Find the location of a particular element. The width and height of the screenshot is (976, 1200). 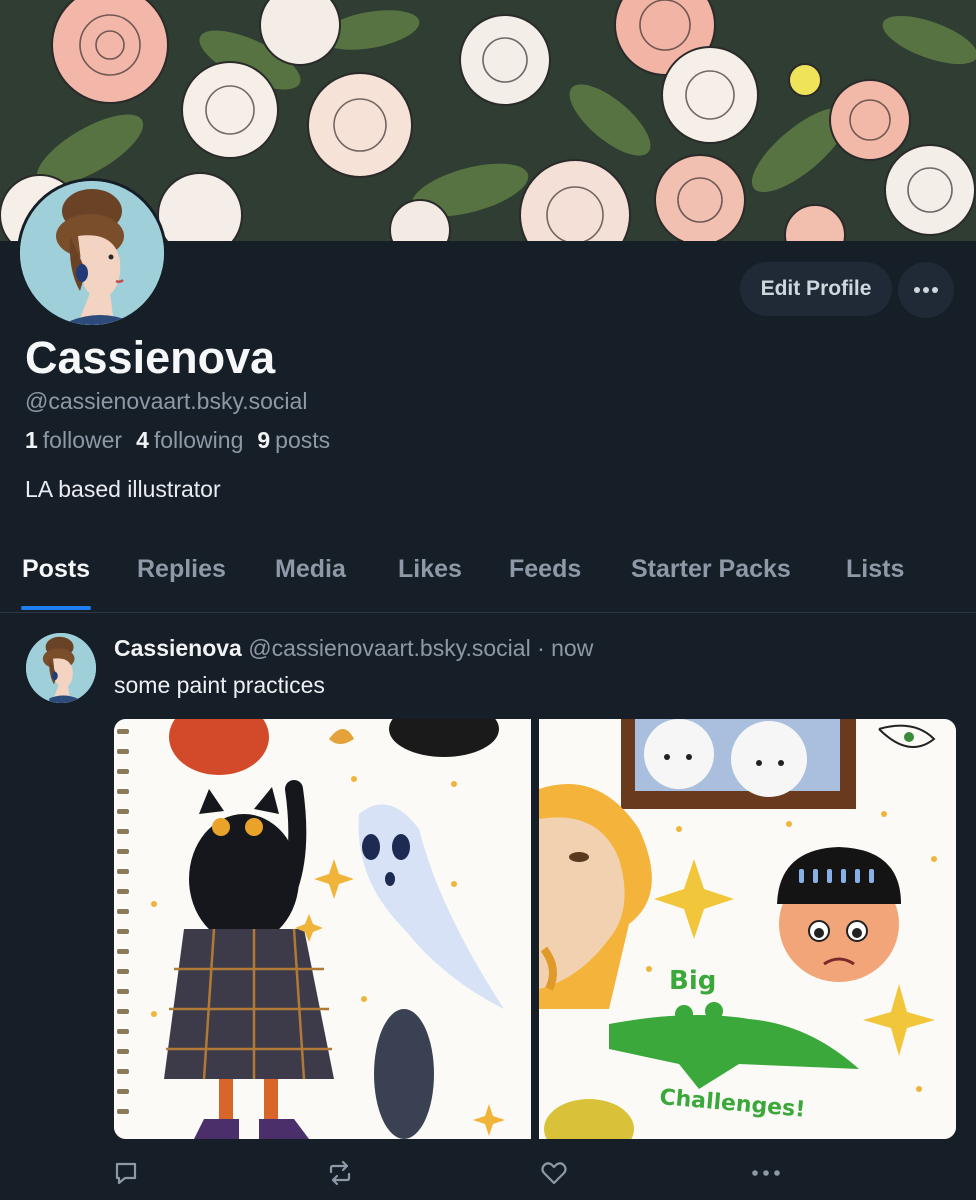

tab-starter-packs: Starter Packs is located at coordinates (711, 569).